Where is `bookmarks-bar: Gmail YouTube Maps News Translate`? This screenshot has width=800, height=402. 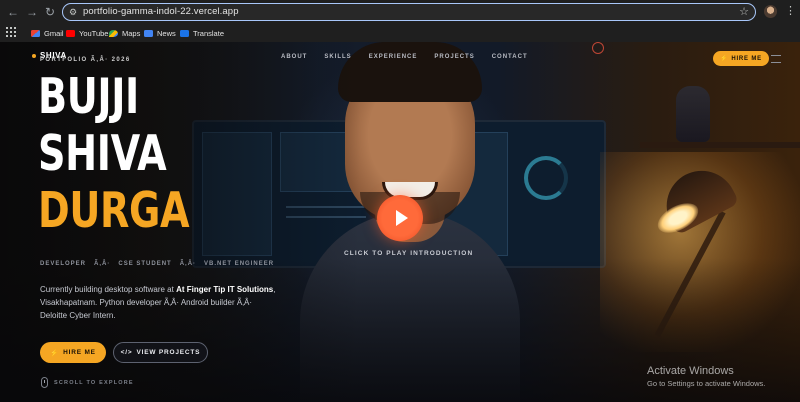
bookmarks-bar: Gmail YouTube Maps News Translate is located at coordinates (400, 33).